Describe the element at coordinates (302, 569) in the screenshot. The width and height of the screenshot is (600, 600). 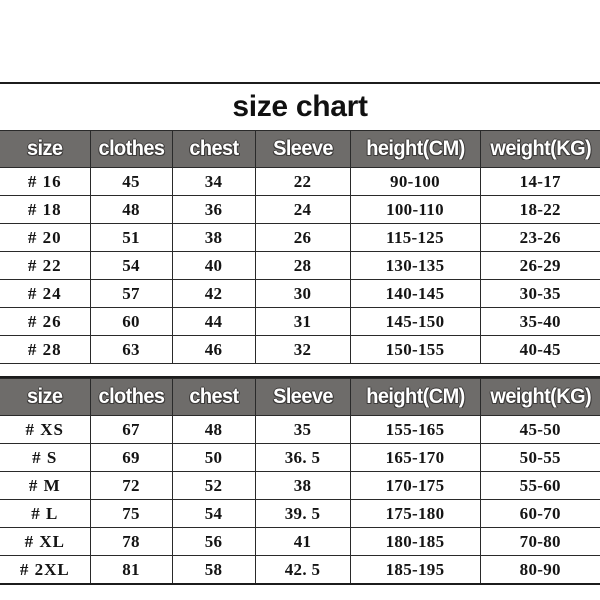
I see `cell-sleeve-value: 42. 5` at that location.